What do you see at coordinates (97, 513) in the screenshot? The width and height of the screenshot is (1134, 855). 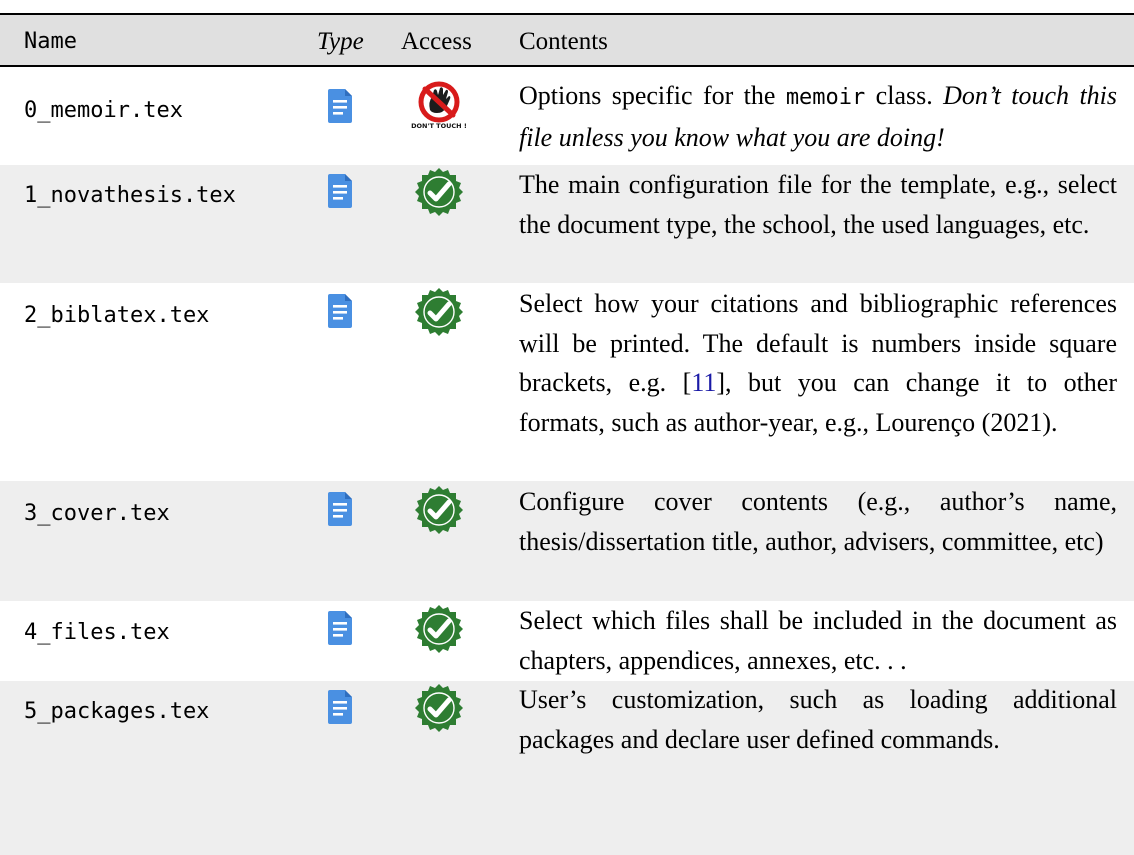 I see `file-name: 3_cover.tex` at bounding box center [97, 513].